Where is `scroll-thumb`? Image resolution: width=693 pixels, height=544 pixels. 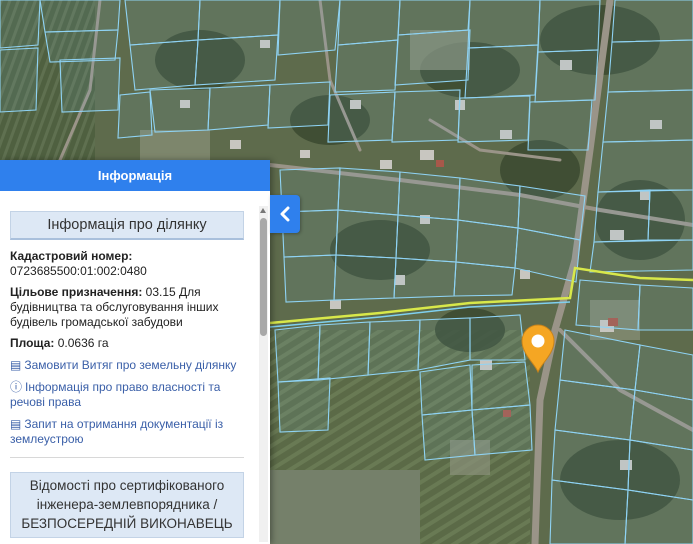
scroll-thumb is located at coordinates (263, 277).